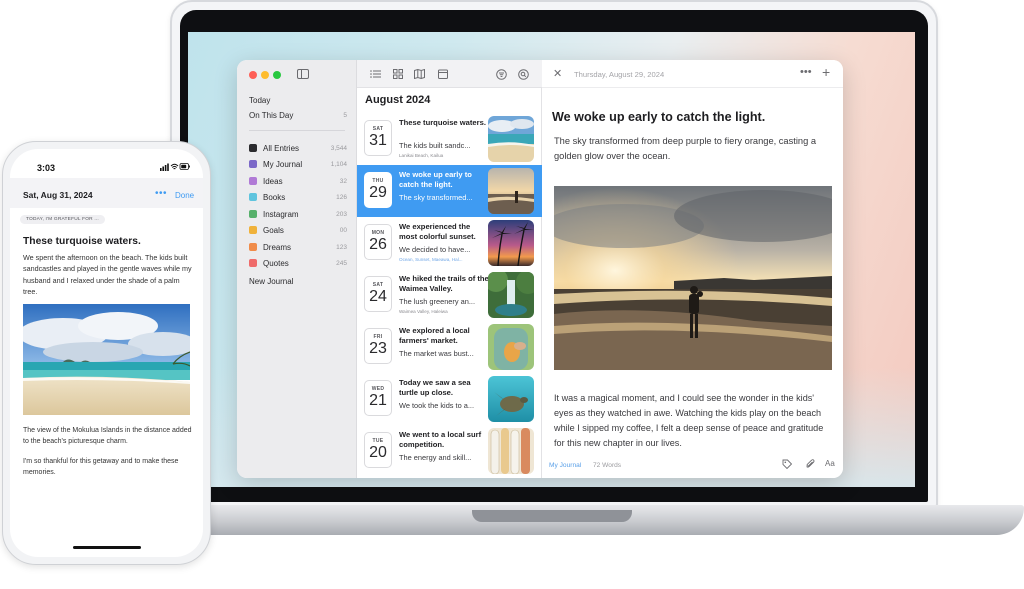 The width and height of the screenshot is (1024, 589). Describe the element at coordinates (265, 75) in the screenshot. I see `minimize-window-button` at that location.